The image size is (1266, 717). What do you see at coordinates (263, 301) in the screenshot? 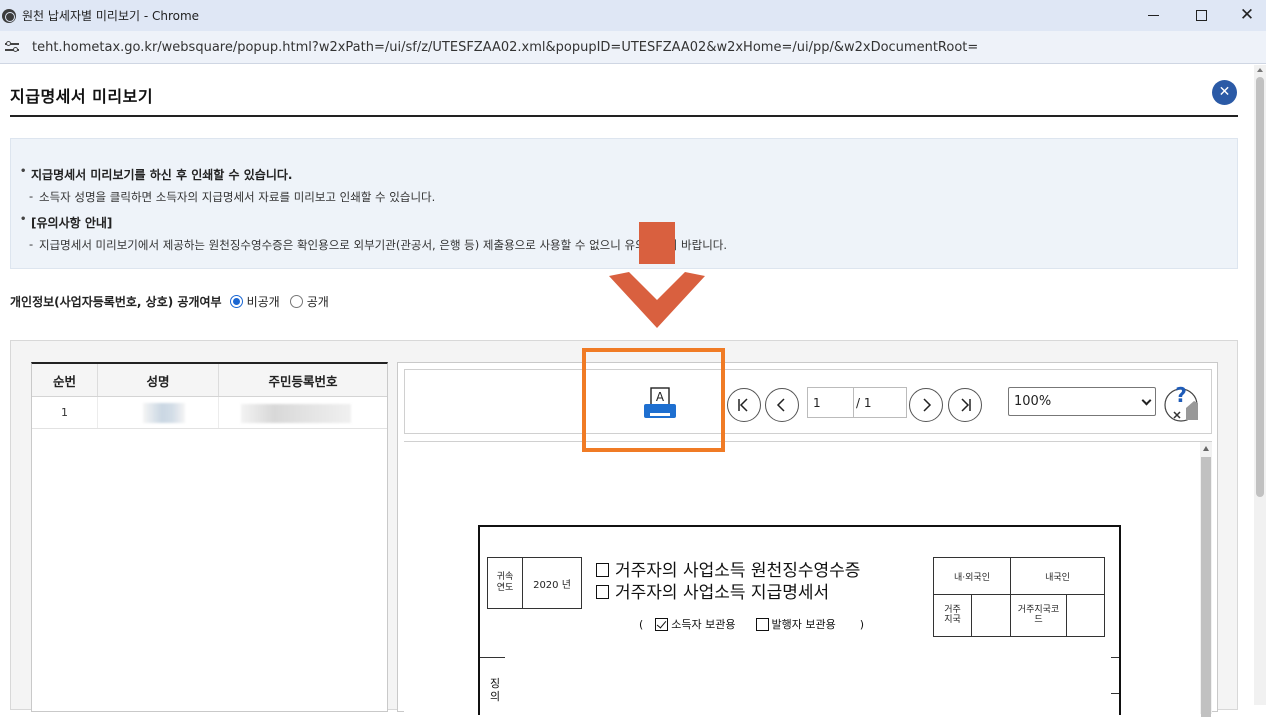
I see `radio-private-label: 비공개` at bounding box center [263, 301].